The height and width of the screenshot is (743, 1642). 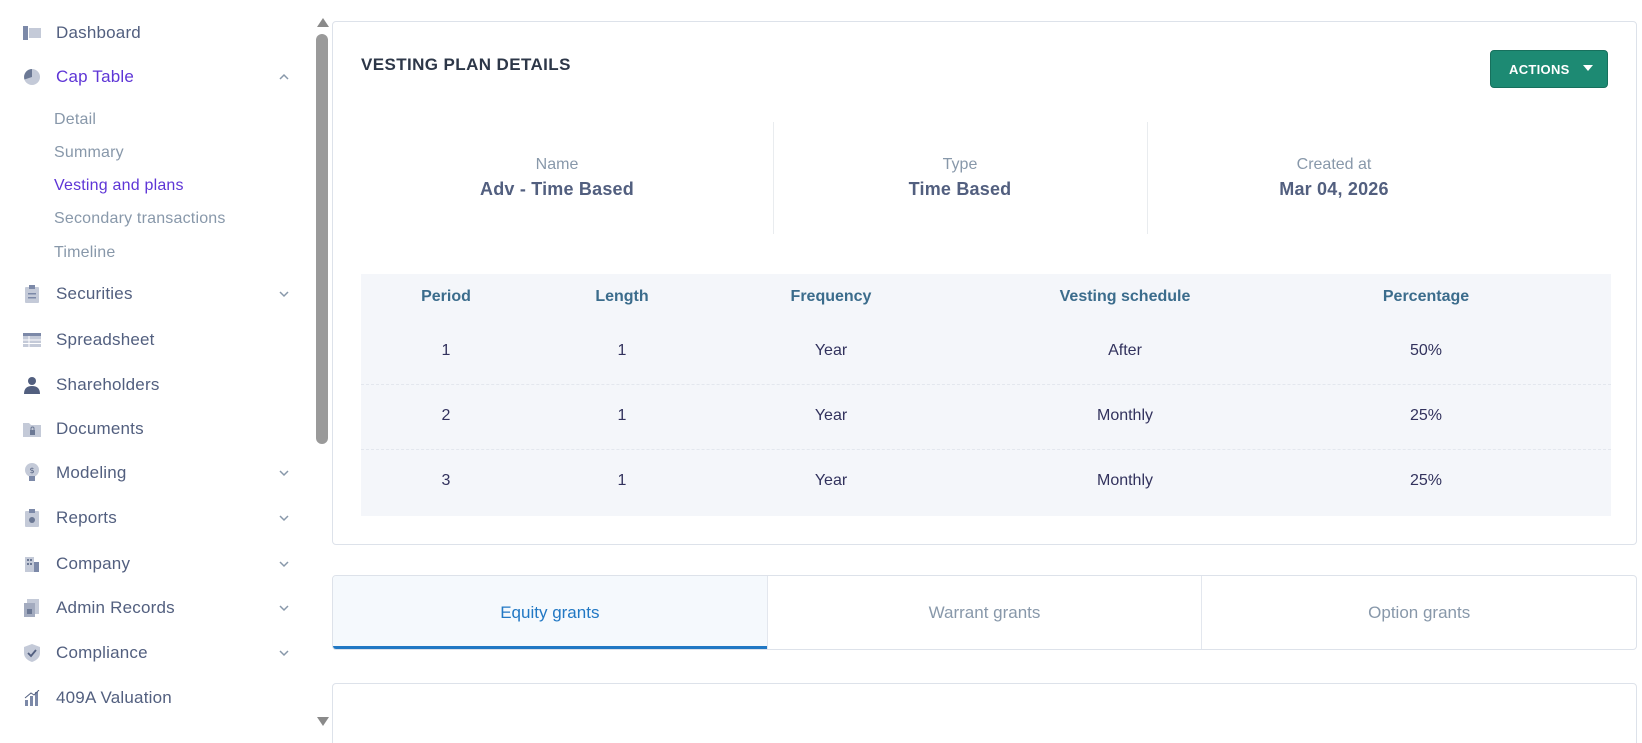 What do you see at coordinates (161, 564) in the screenshot?
I see `sidebar-item-company: Company` at bounding box center [161, 564].